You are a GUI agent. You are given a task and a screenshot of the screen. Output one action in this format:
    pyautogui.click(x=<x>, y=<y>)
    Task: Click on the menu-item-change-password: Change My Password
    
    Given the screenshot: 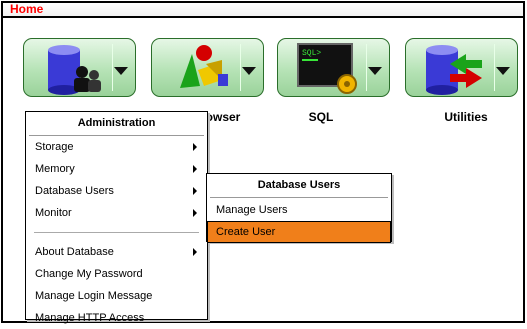 What is the action you would take?
    pyautogui.click(x=116, y=274)
    